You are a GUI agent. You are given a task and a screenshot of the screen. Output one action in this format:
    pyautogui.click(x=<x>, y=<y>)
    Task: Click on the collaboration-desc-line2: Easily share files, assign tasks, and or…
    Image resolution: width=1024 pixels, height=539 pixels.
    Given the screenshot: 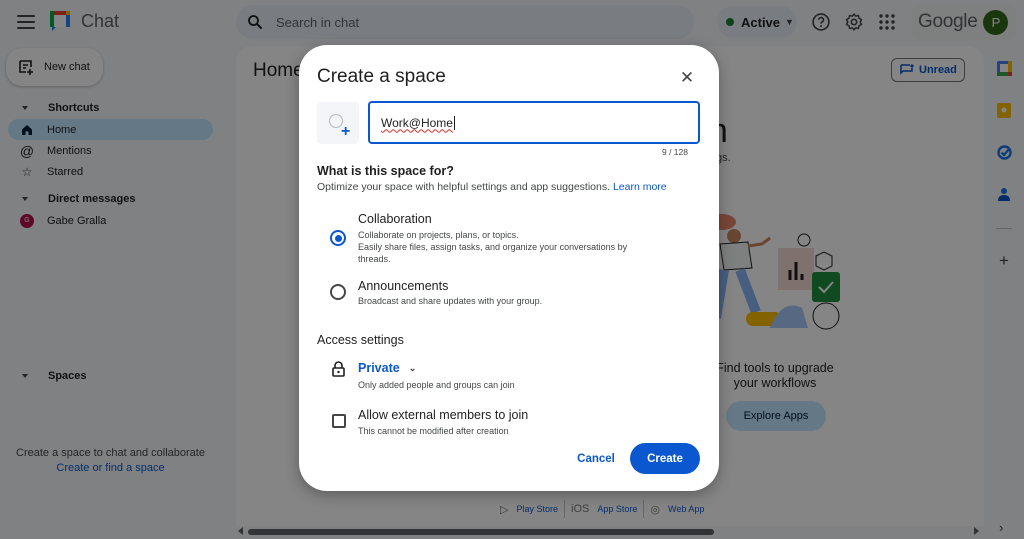 What is the action you would take?
    pyautogui.click(x=493, y=253)
    